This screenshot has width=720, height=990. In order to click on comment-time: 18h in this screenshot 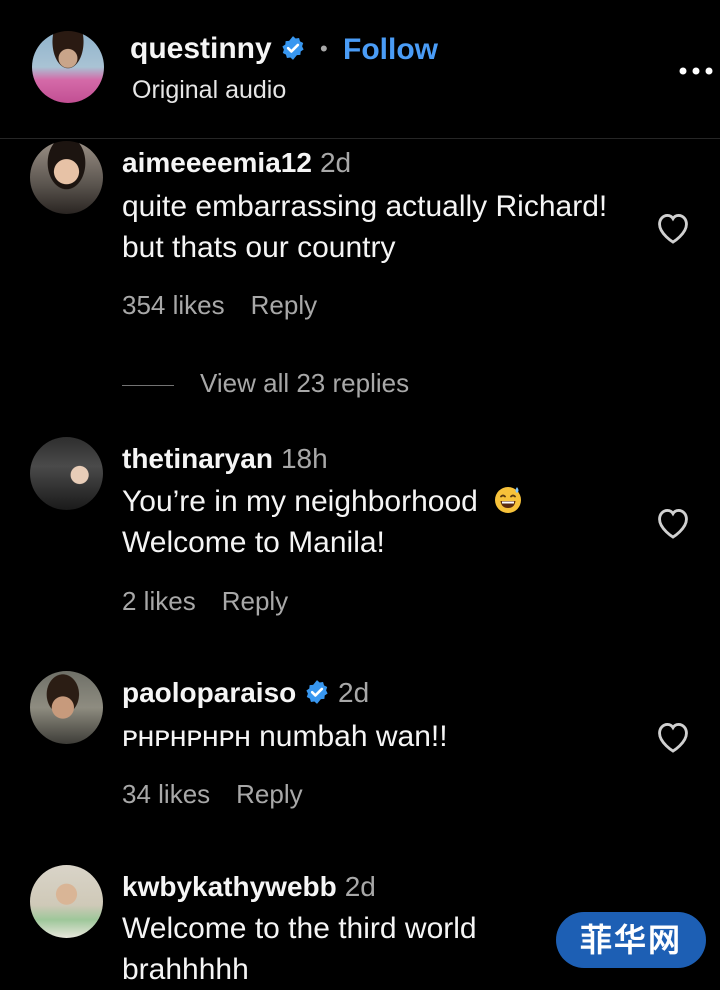, I will do `click(304, 458)`.